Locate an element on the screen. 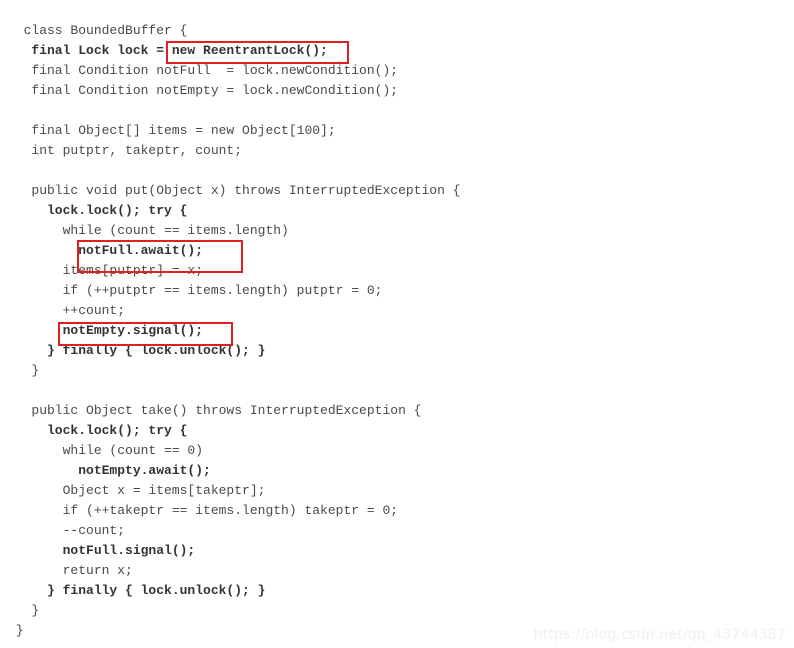 This screenshot has width=794, height=648. code-line: ++count; is located at coordinates (67, 310).